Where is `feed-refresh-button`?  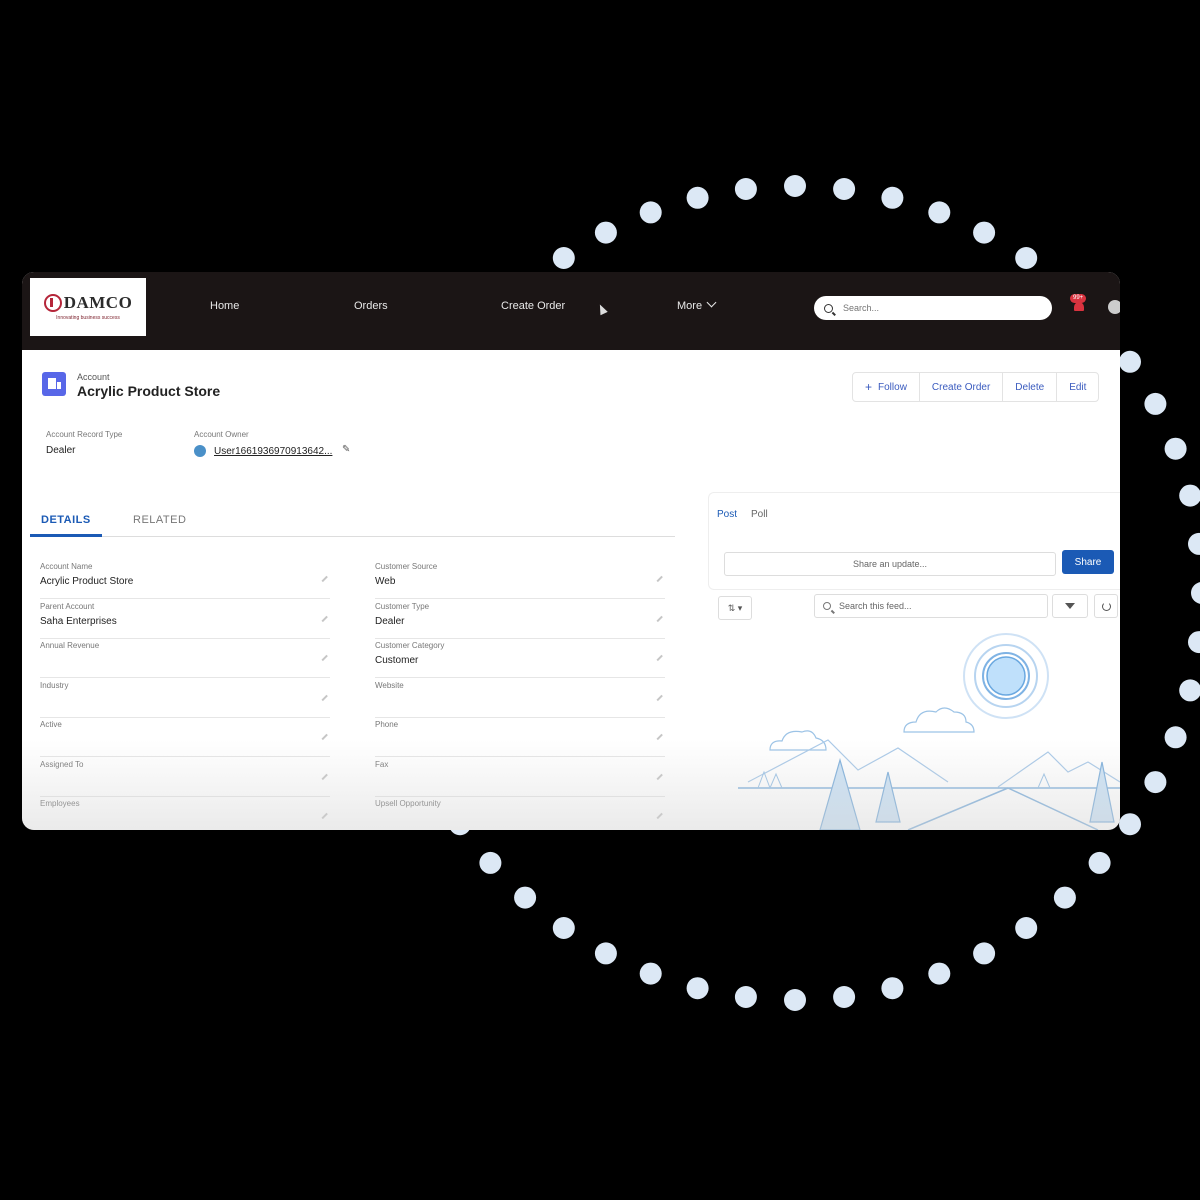
feed-refresh-button is located at coordinates (1106, 606).